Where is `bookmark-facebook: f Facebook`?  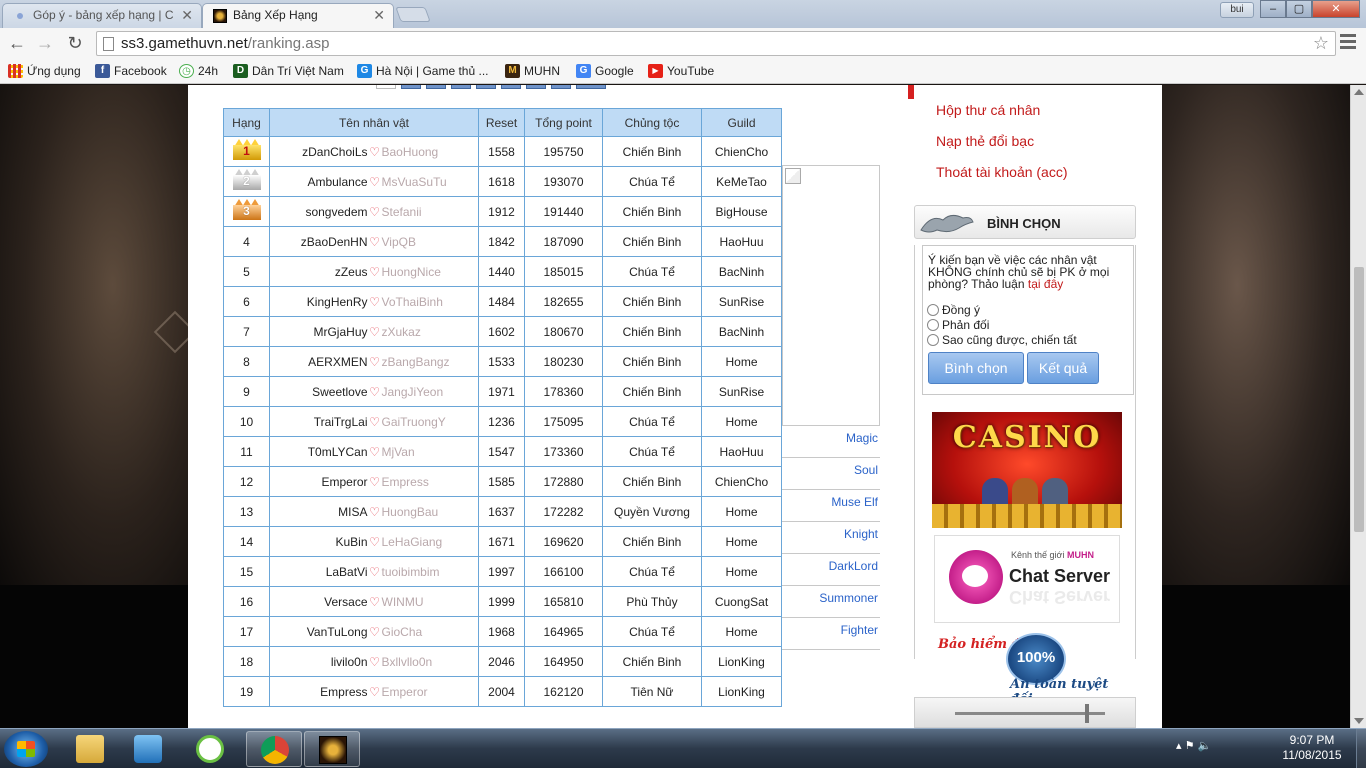 bookmark-facebook: f Facebook is located at coordinates (131, 71).